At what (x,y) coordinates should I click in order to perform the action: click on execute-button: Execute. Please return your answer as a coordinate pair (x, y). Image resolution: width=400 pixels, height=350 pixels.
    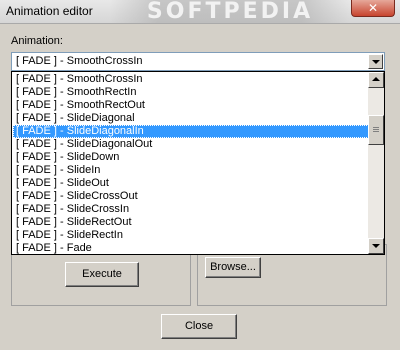
    Looking at the image, I should click on (102, 274).